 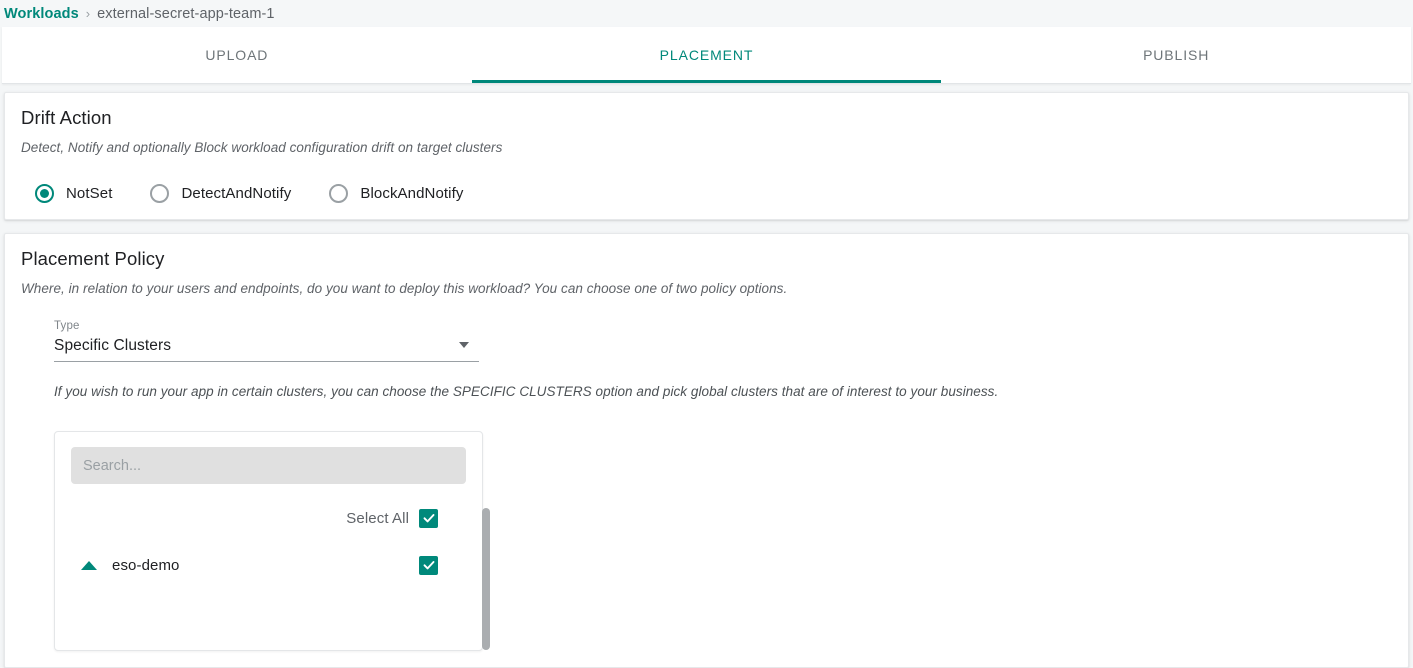 I want to click on type-field-label: Type, so click(x=67, y=326).